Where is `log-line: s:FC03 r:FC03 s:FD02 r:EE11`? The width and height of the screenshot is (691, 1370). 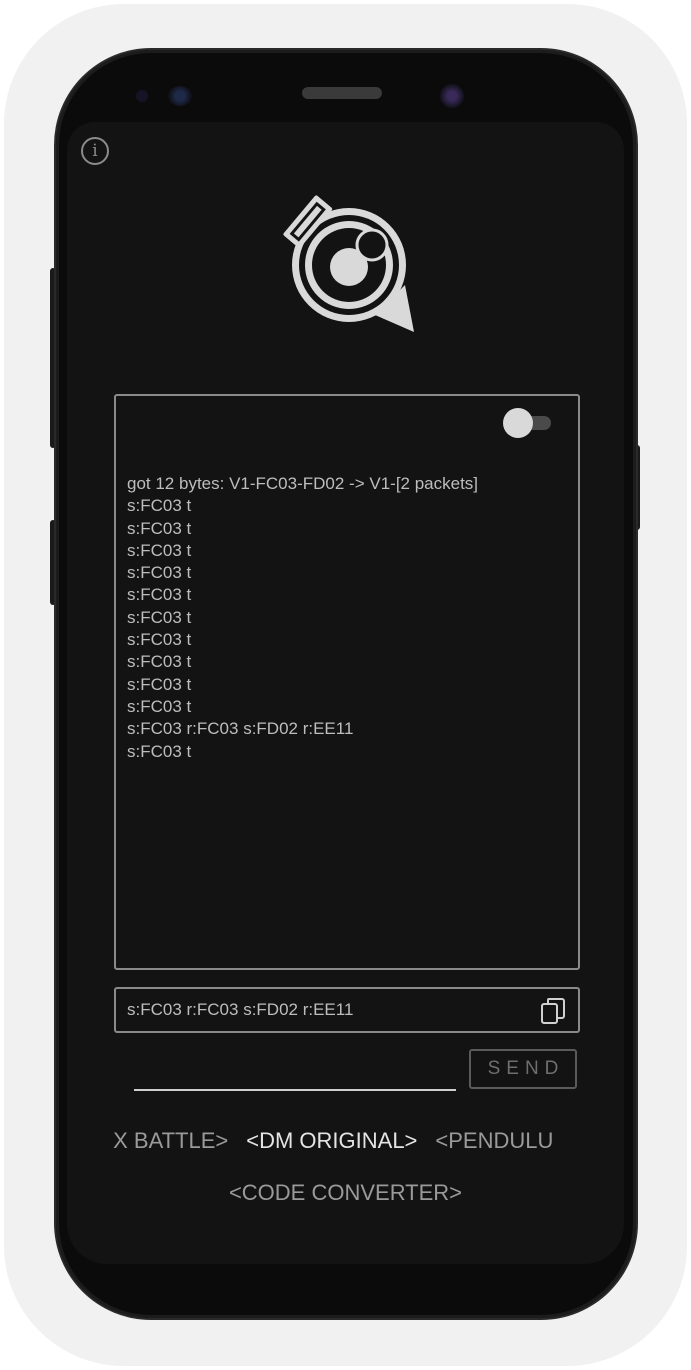 log-line: s:FC03 r:FC03 s:FD02 r:EE11 is located at coordinates (240, 729).